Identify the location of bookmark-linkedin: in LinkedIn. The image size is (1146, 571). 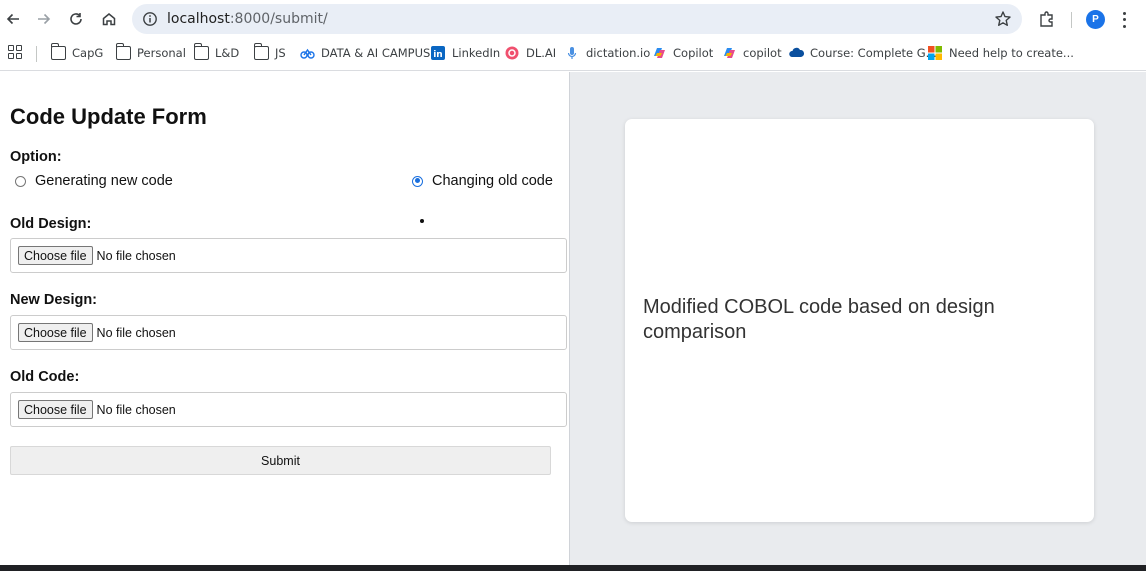
(465, 53).